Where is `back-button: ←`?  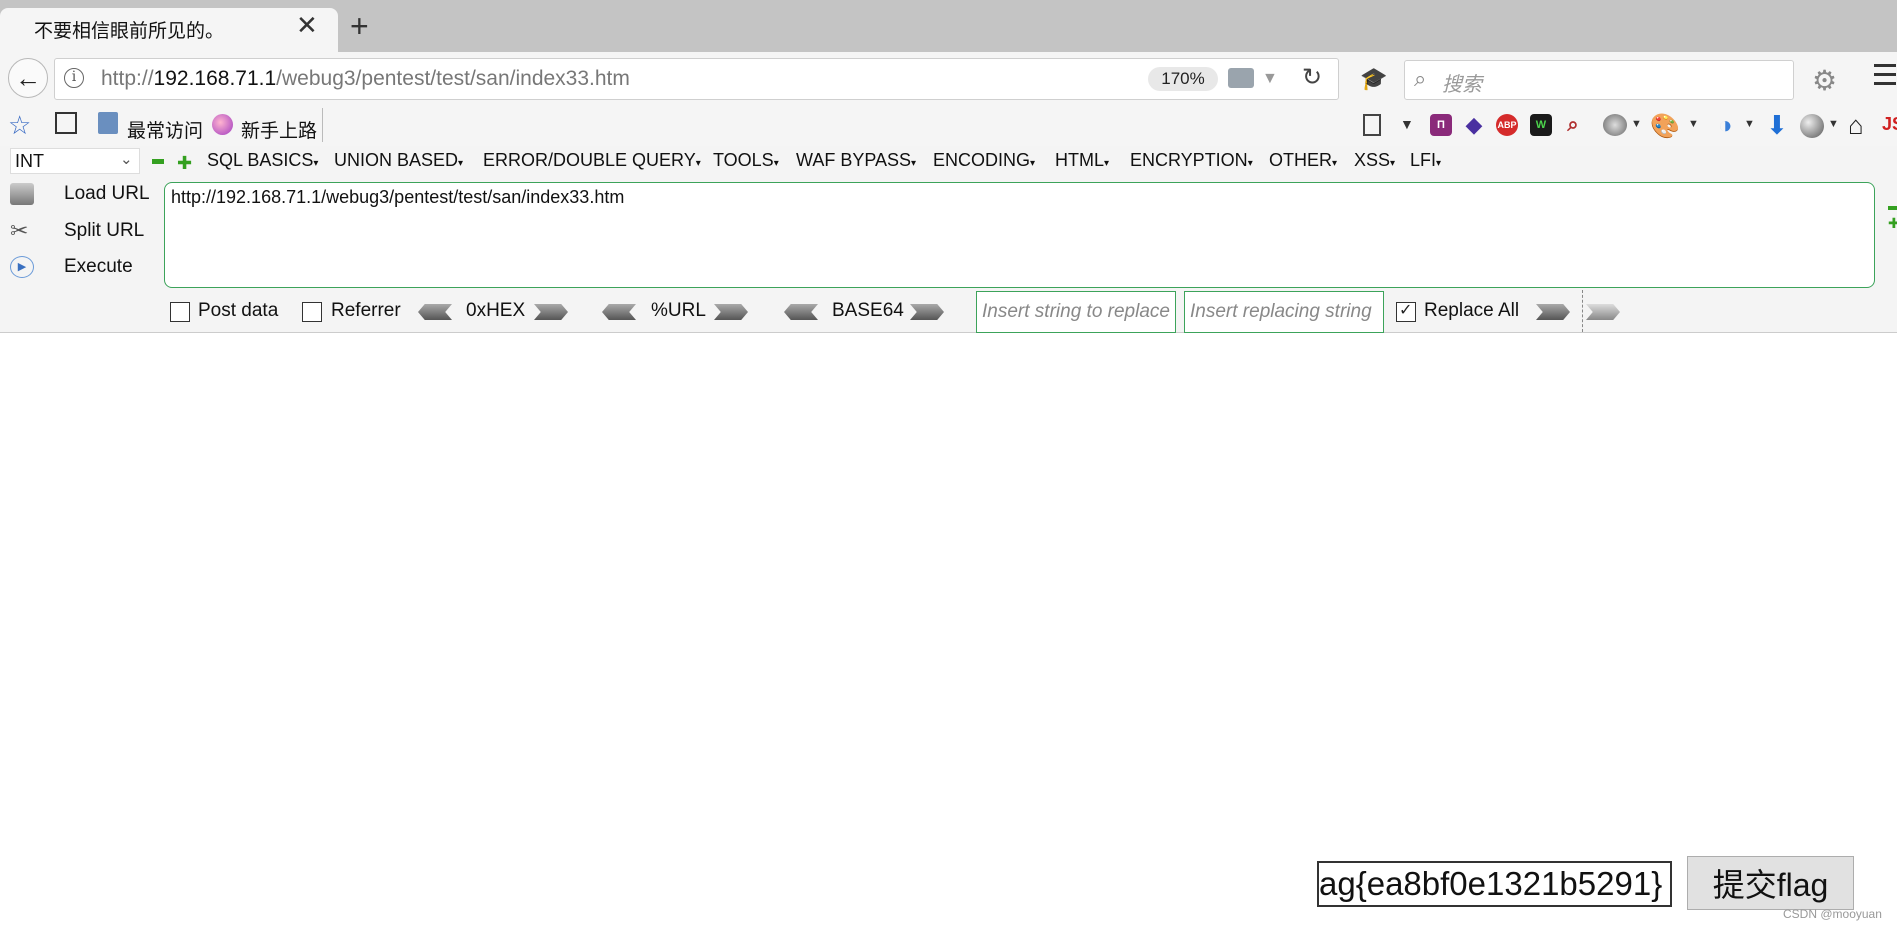 back-button: ← is located at coordinates (28, 78).